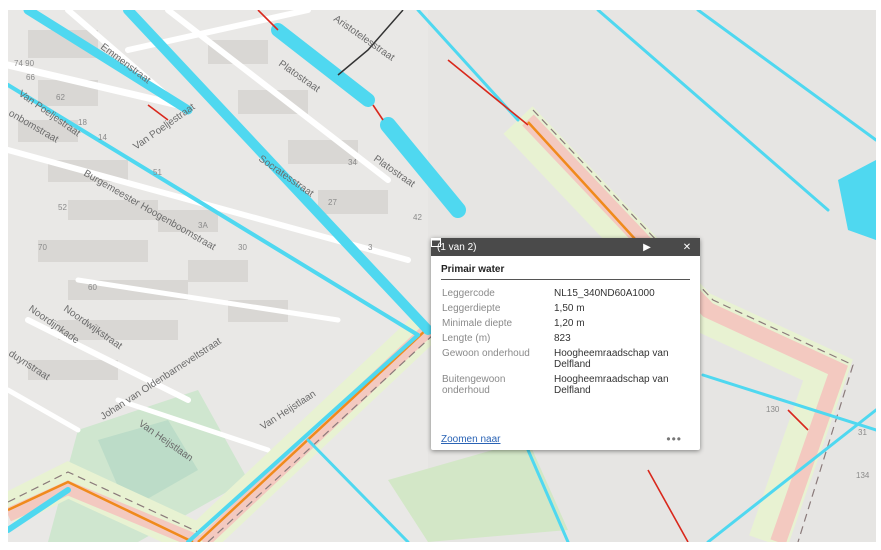  What do you see at coordinates (468, 293) in the screenshot?
I see `attribute-key: Leggercode` at bounding box center [468, 293].